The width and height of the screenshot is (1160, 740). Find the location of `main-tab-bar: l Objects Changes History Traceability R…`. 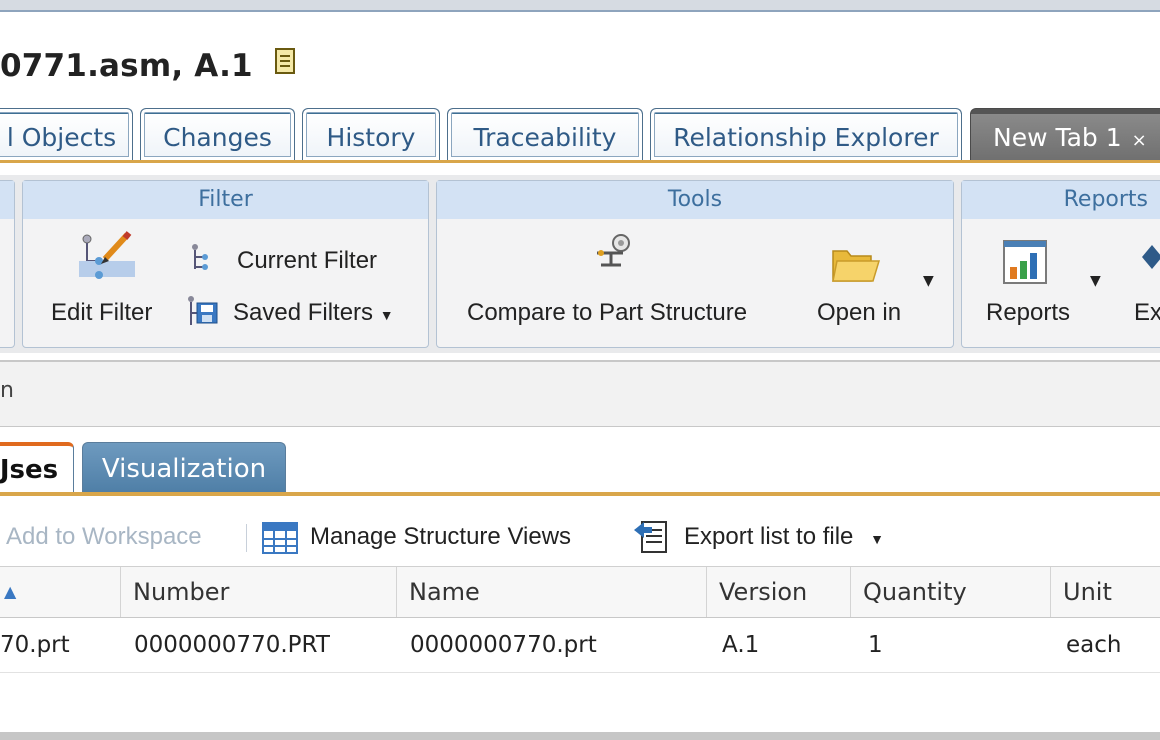

main-tab-bar: l Objects Changes History Traceability R… is located at coordinates (580, 135).